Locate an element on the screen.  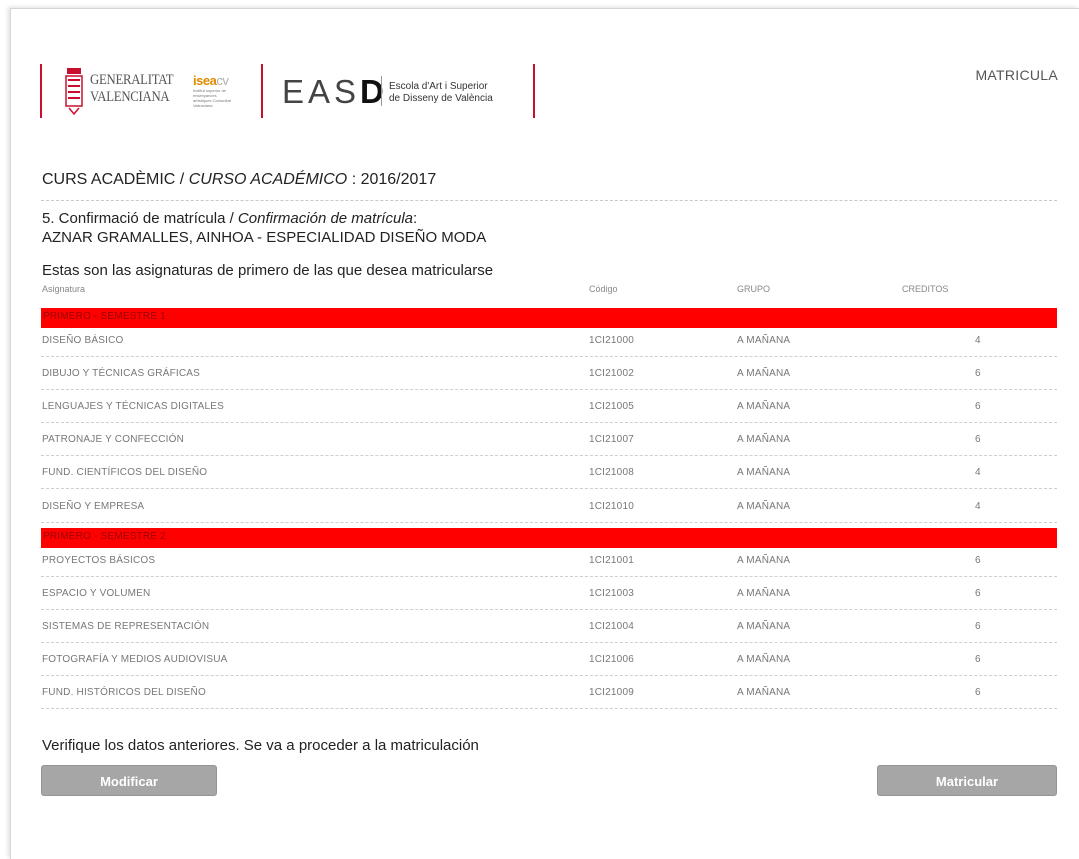
subject-name: DISEÑO Y EMPRESA is located at coordinates (93, 506).